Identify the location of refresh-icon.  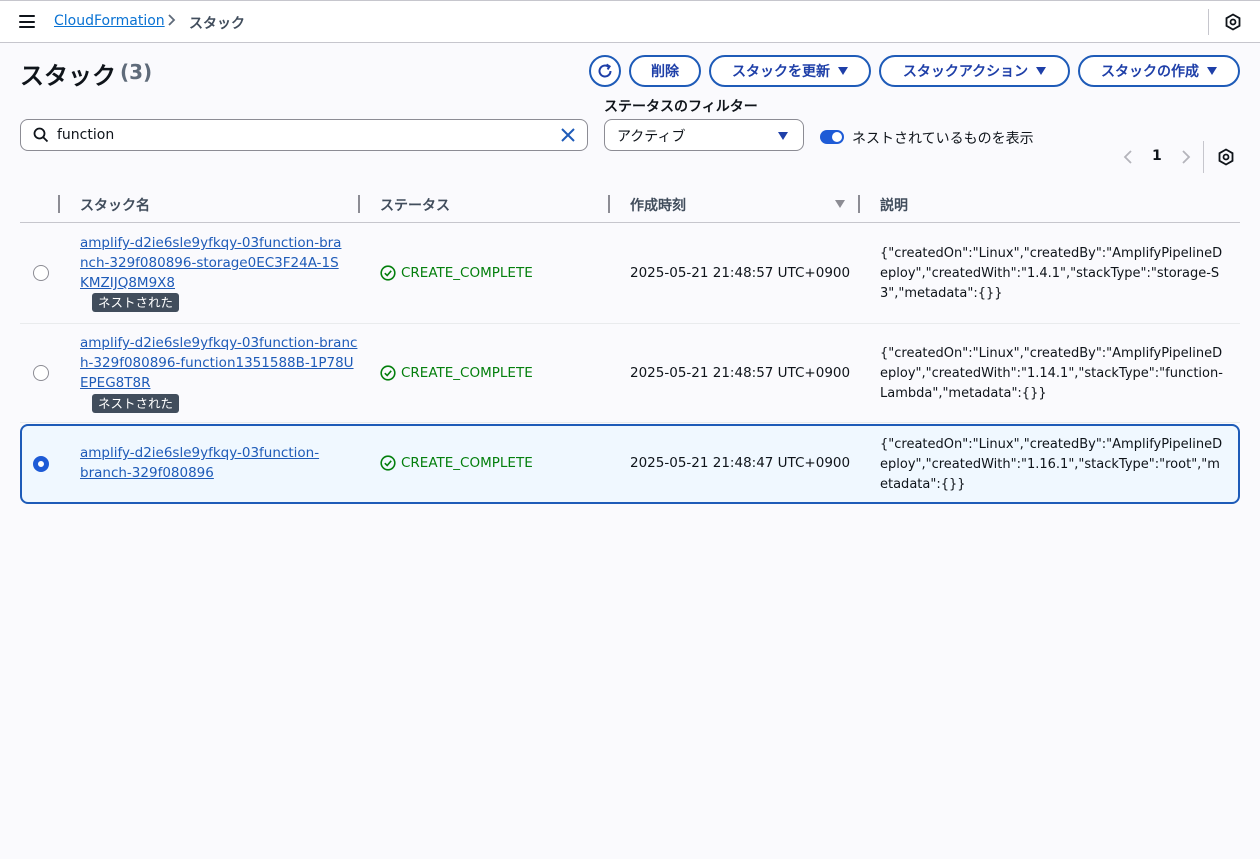
(605, 70).